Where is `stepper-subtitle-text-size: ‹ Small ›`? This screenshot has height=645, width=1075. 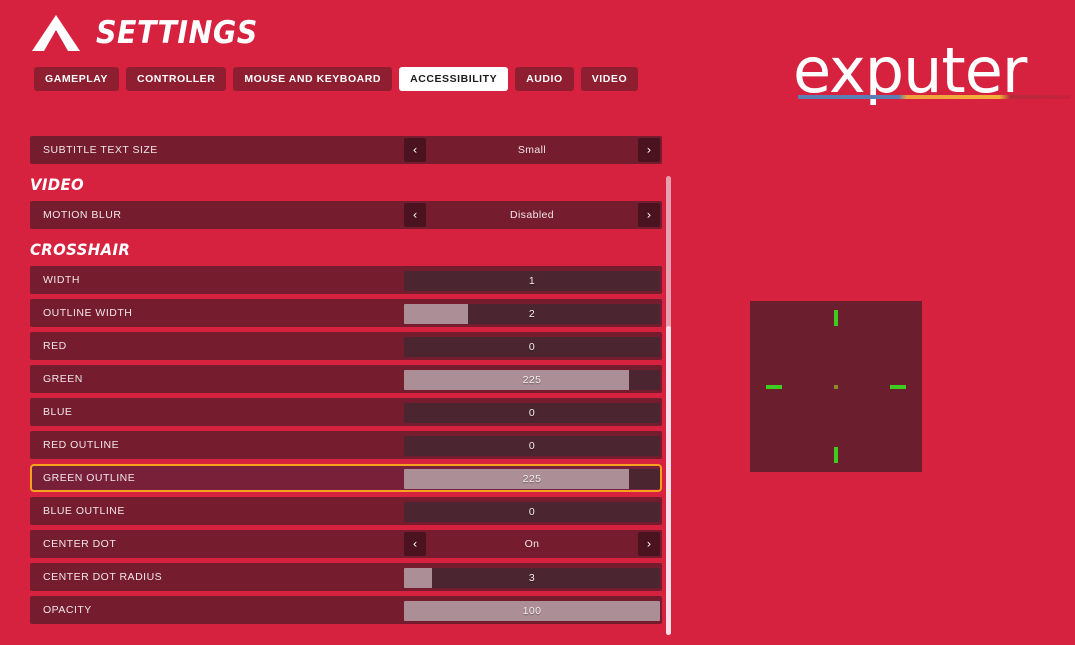 stepper-subtitle-text-size: ‹ Small › is located at coordinates (532, 150).